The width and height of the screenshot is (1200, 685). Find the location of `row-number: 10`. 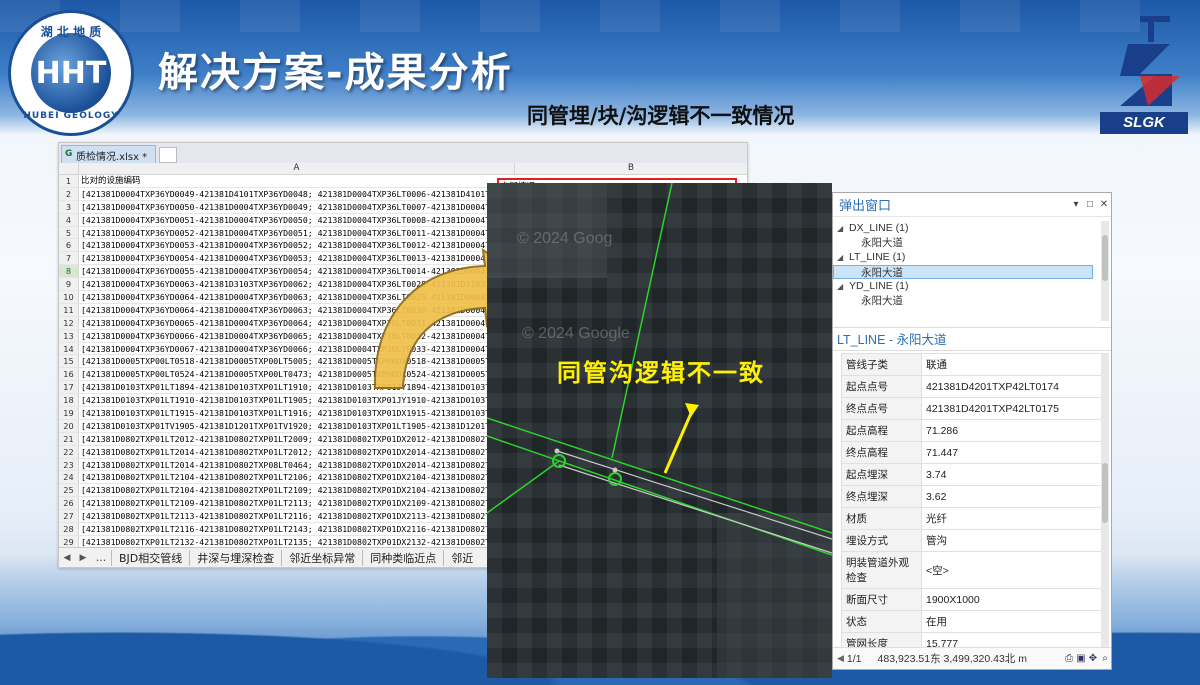

row-number: 10 is located at coordinates (69, 297).